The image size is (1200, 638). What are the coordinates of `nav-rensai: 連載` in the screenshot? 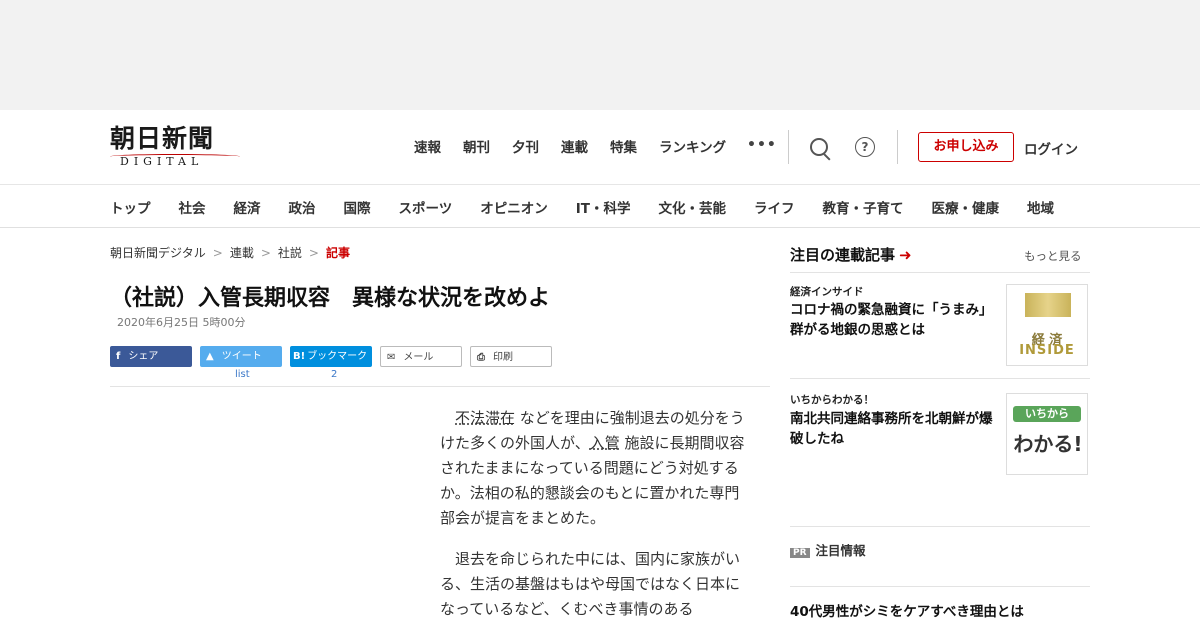 It's located at (574, 146).